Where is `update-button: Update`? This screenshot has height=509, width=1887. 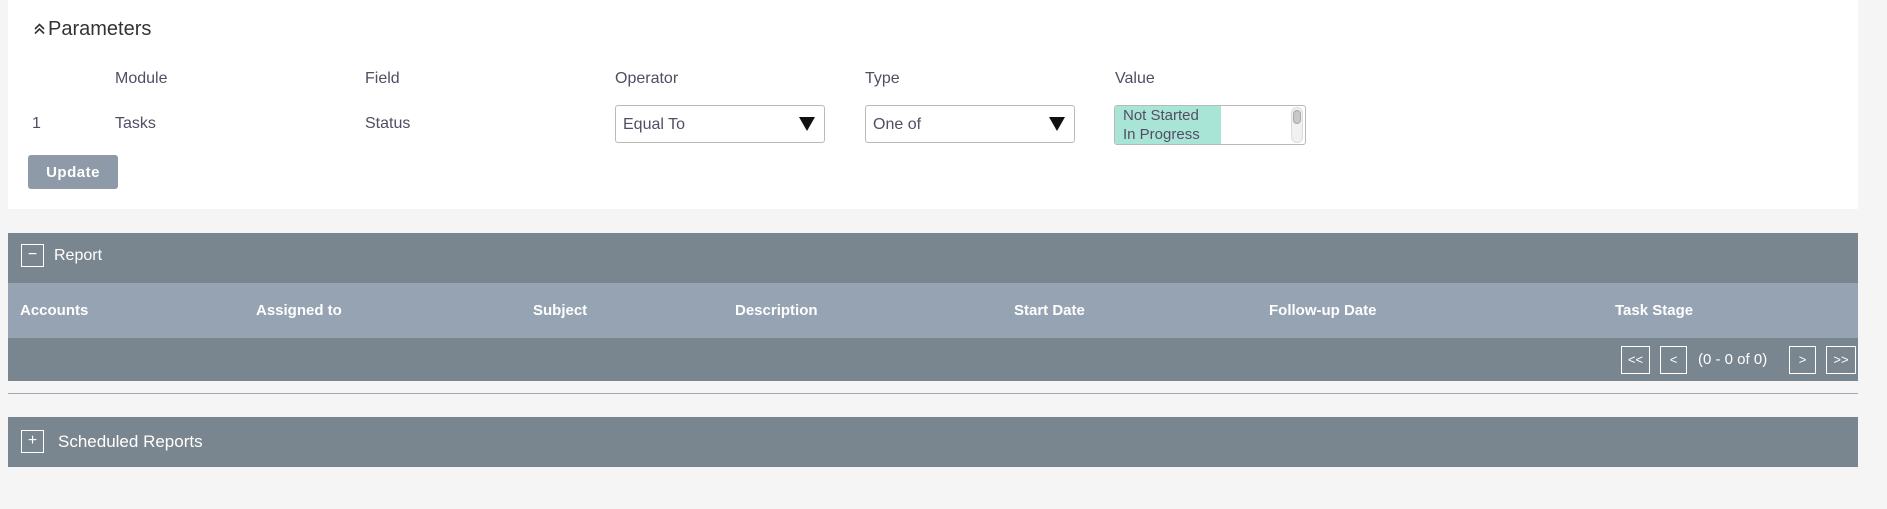
update-button: Update is located at coordinates (73, 172).